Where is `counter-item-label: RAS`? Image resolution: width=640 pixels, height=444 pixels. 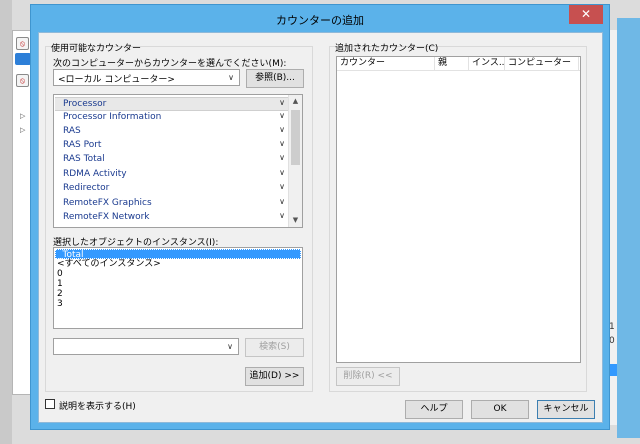
counter-item-label: RAS is located at coordinates (72, 131).